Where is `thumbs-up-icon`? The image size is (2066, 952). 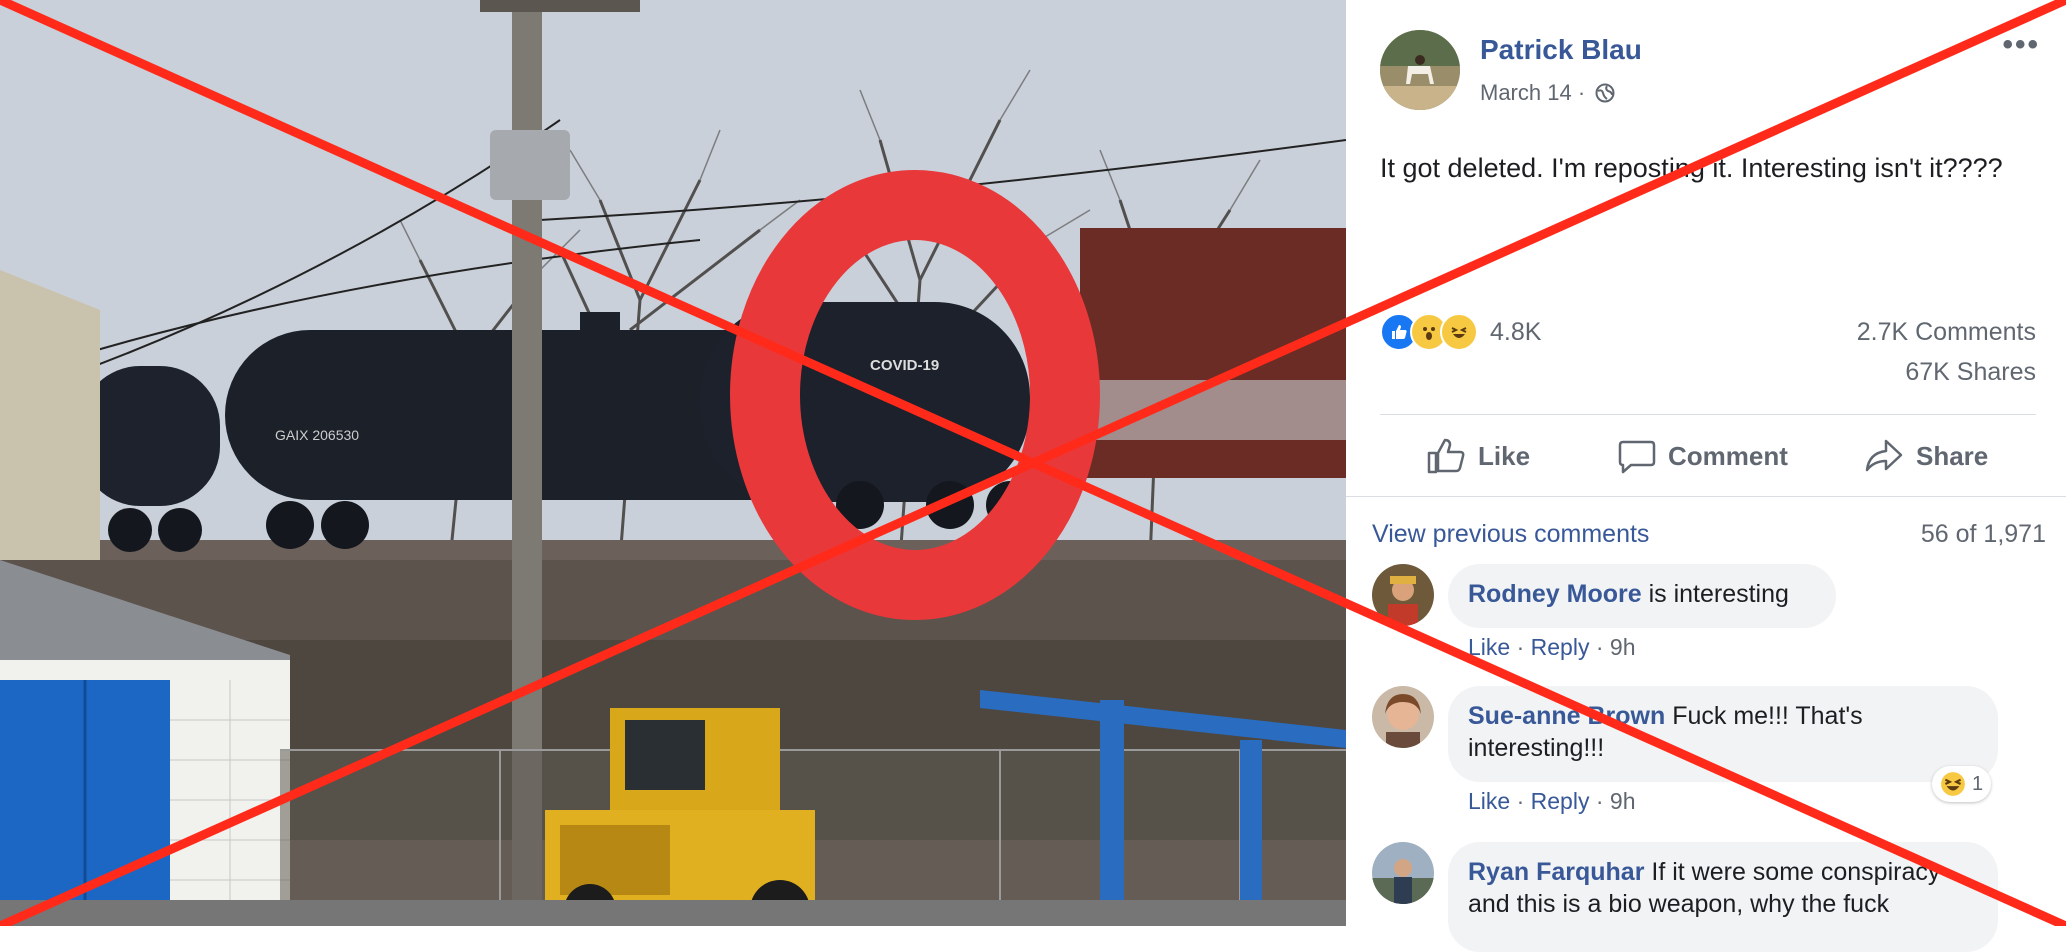
thumbs-up-icon is located at coordinates (1446, 456).